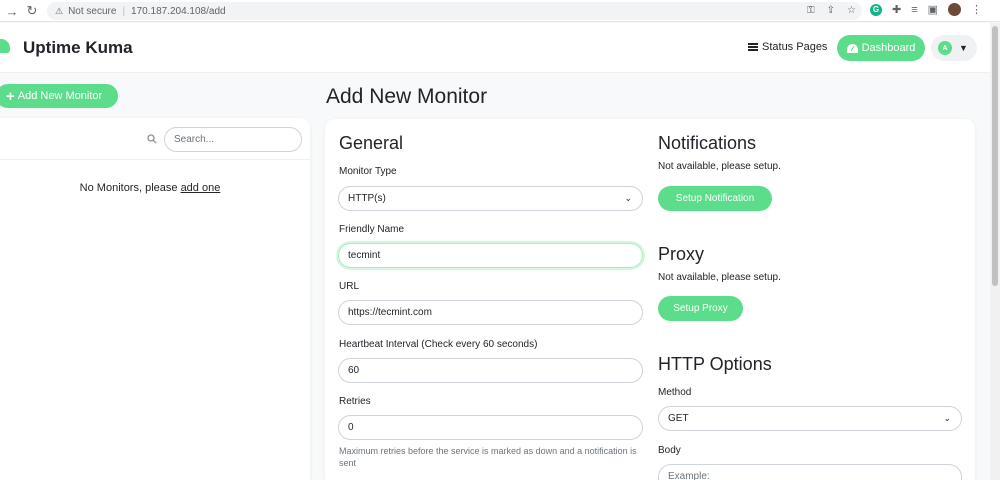  I want to click on url-value: https://tecmint.com, so click(390, 312).